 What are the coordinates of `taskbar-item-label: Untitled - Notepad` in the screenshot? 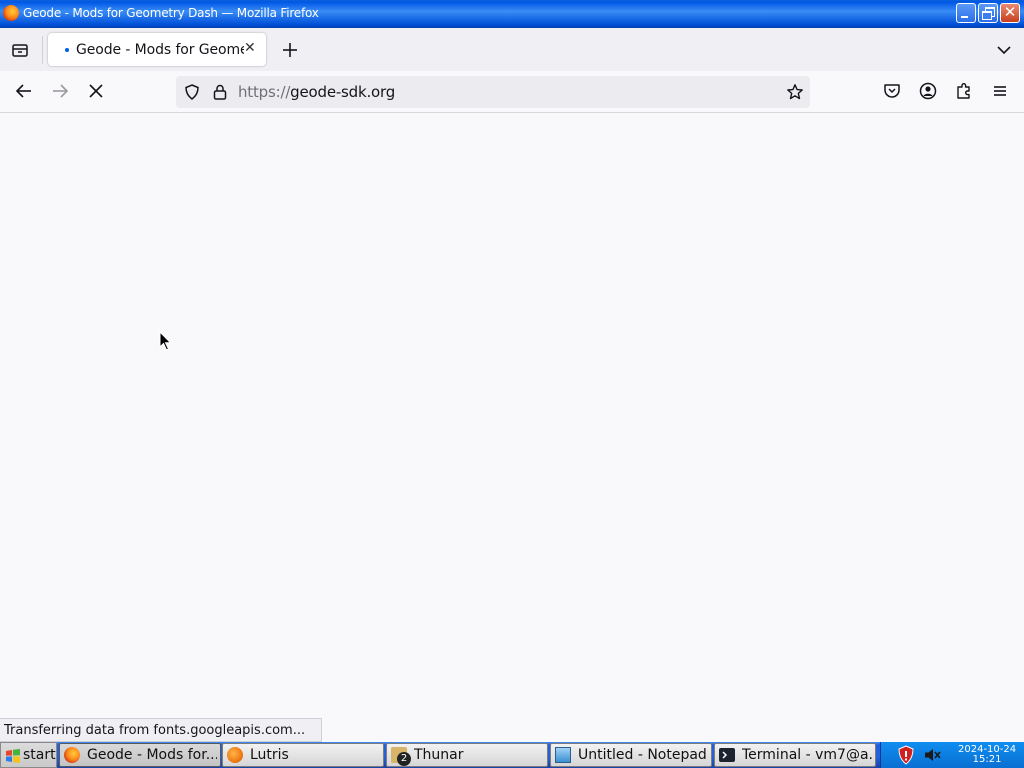 It's located at (642, 755).